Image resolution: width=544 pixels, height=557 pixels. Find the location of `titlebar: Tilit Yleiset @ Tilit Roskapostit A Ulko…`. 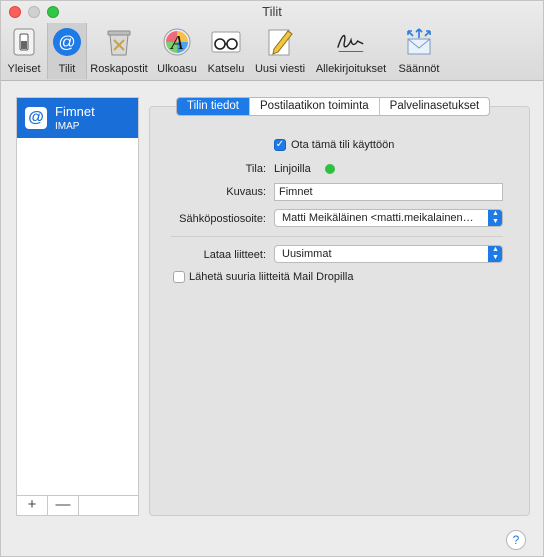

titlebar: Tilit Yleiset @ Tilit Roskapostit A Ulko… is located at coordinates (272, 41).